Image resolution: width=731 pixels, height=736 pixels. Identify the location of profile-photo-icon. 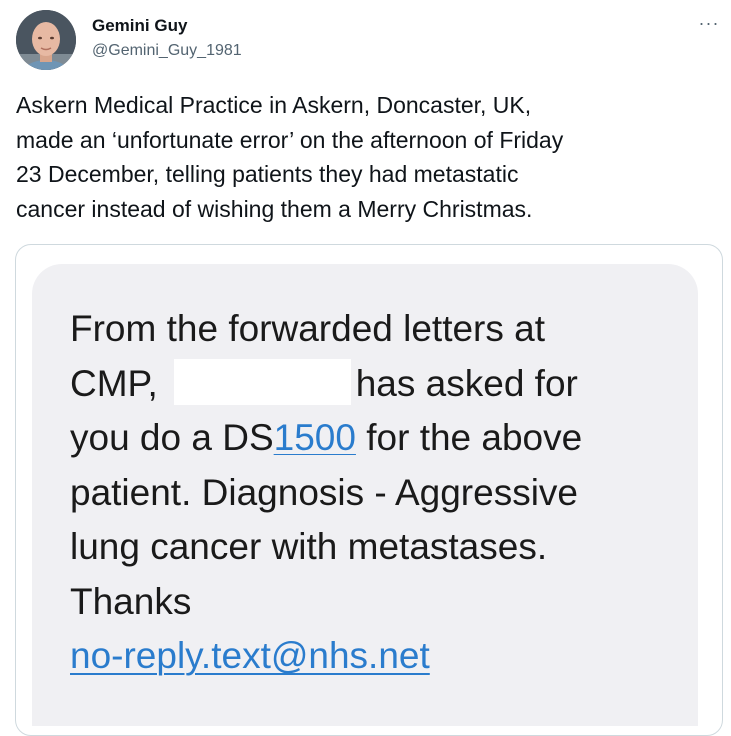
(46, 40).